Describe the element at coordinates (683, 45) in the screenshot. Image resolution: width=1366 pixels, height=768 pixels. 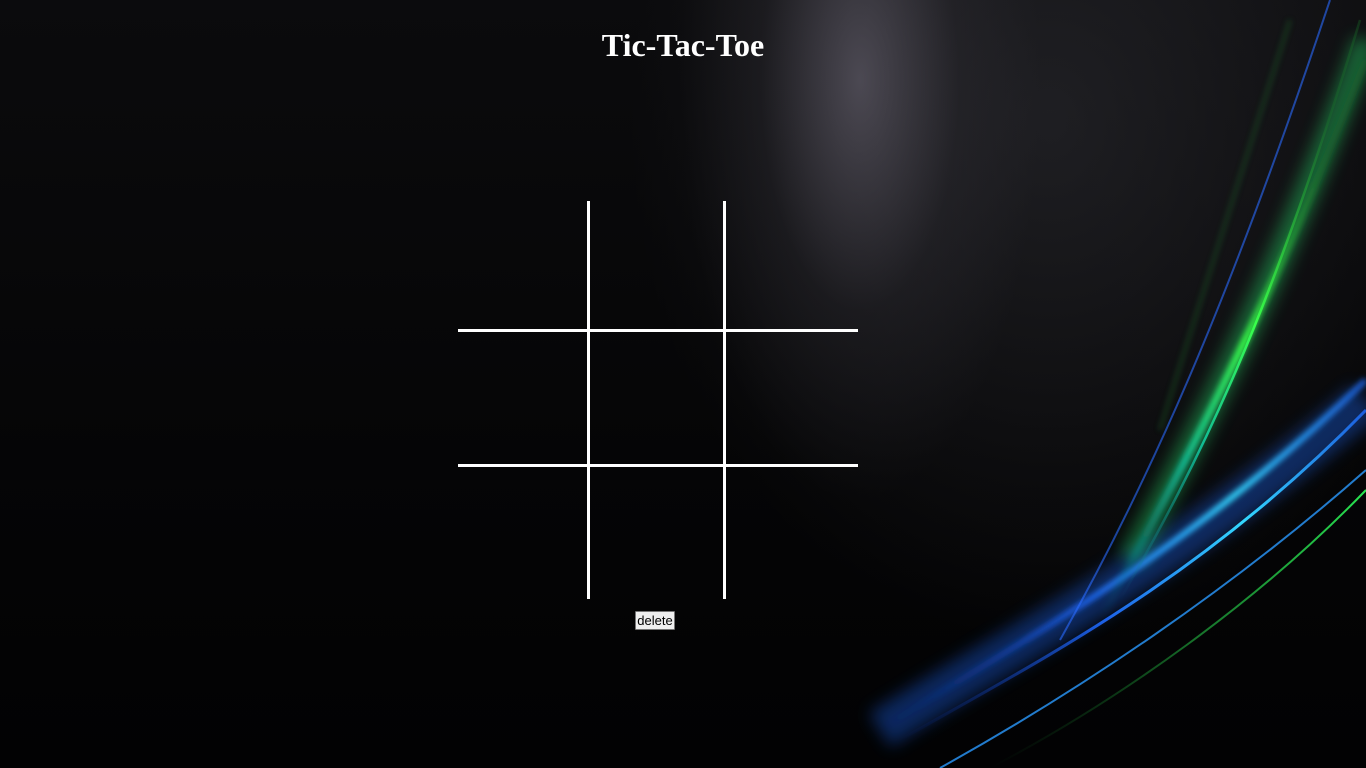
I see `page-title: Tic-Tac-Toe` at that location.